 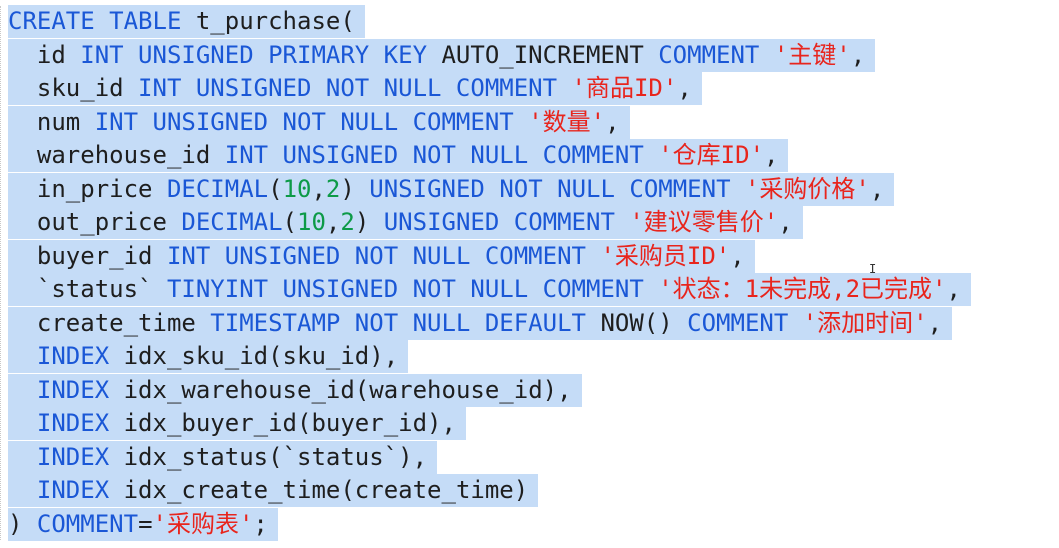 What do you see at coordinates (289, 423) in the screenshot?
I see `code-token: idx_buyer_id(buyer_id),` at bounding box center [289, 423].